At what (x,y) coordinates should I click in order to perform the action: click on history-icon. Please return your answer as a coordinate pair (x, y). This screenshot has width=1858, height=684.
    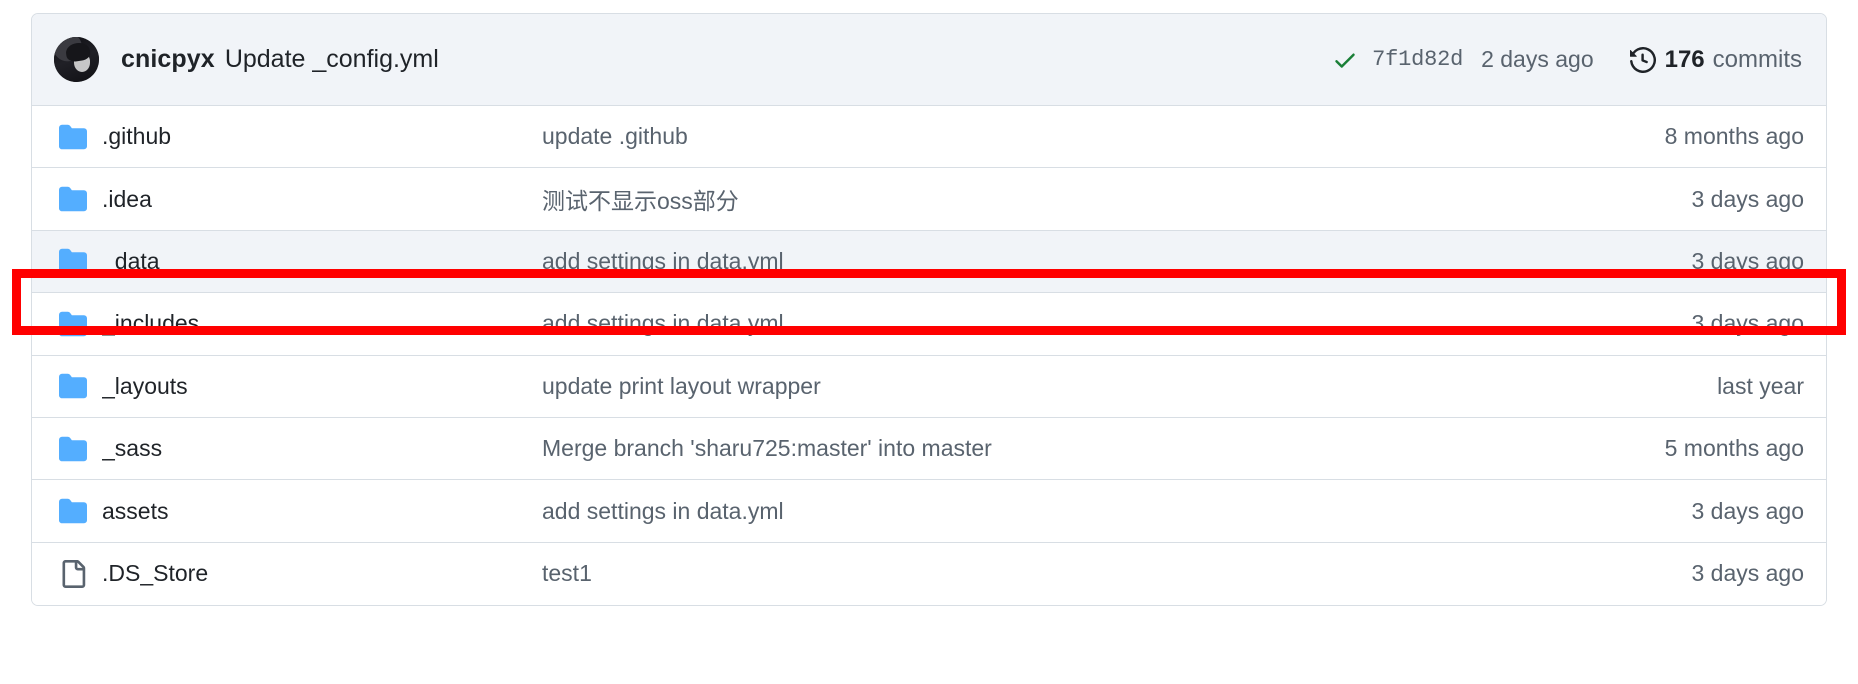
    Looking at the image, I should click on (1642, 59).